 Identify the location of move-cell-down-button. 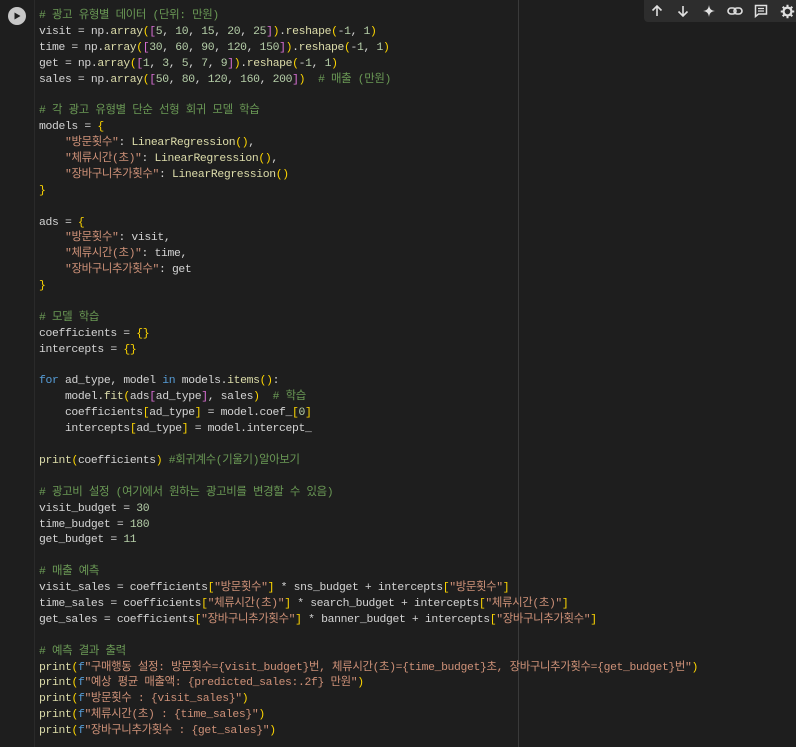
(683, 11).